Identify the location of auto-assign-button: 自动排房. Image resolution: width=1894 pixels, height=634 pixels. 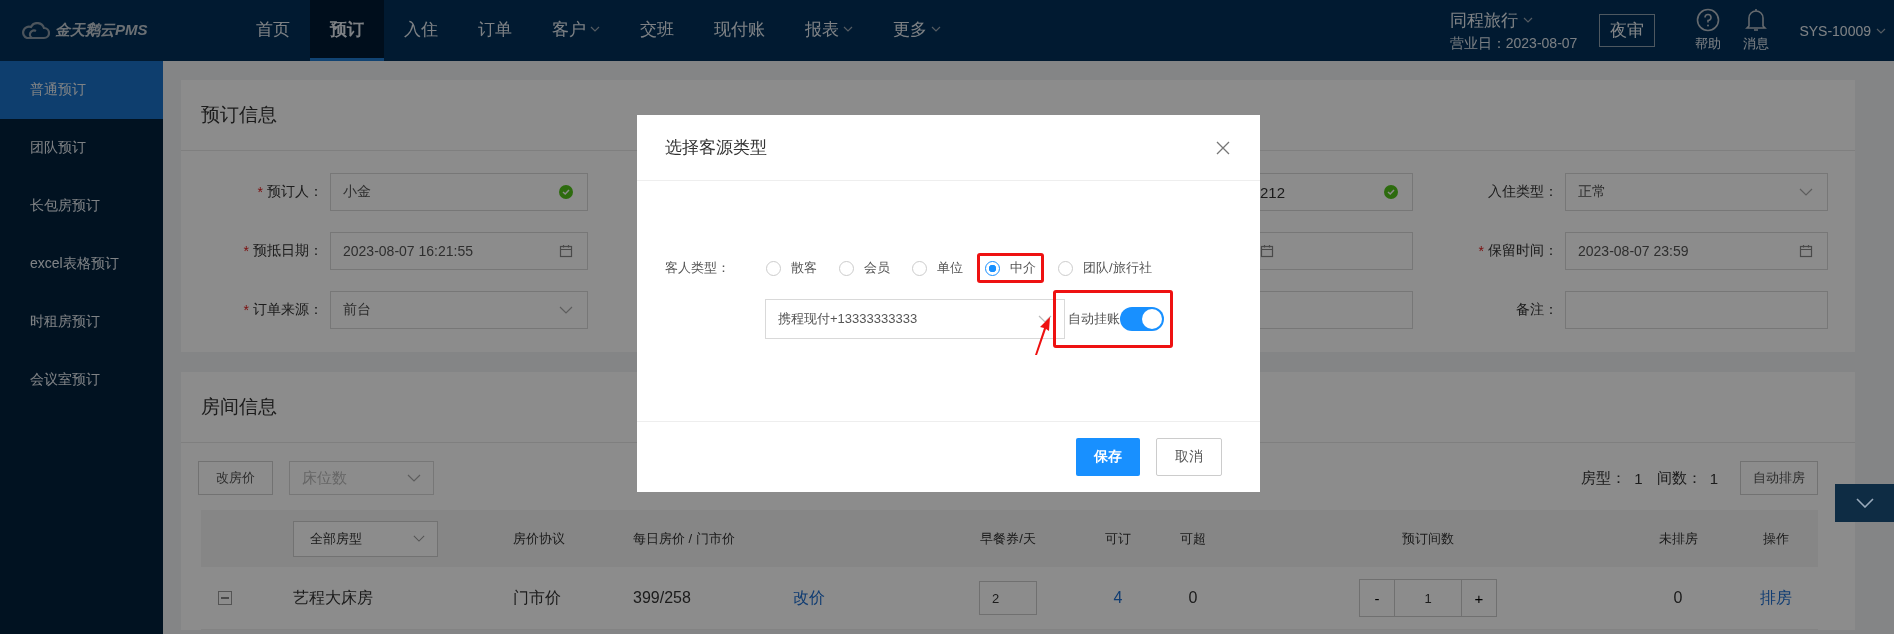
(1779, 478).